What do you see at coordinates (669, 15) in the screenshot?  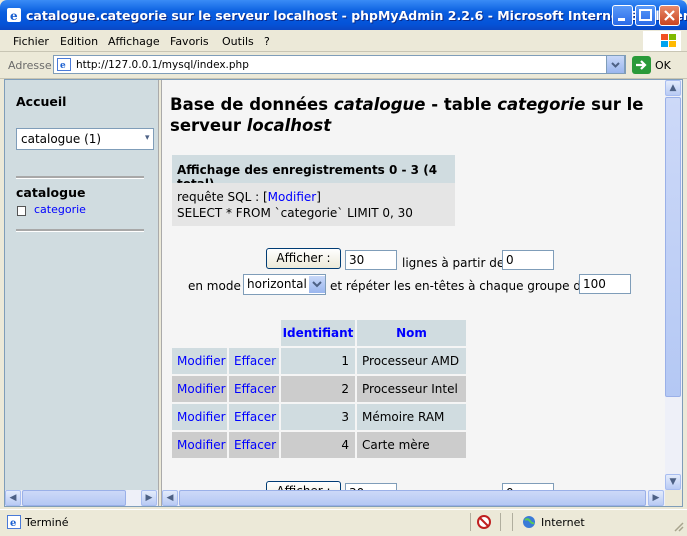 I see `close-button` at bounding box center [669, 15].